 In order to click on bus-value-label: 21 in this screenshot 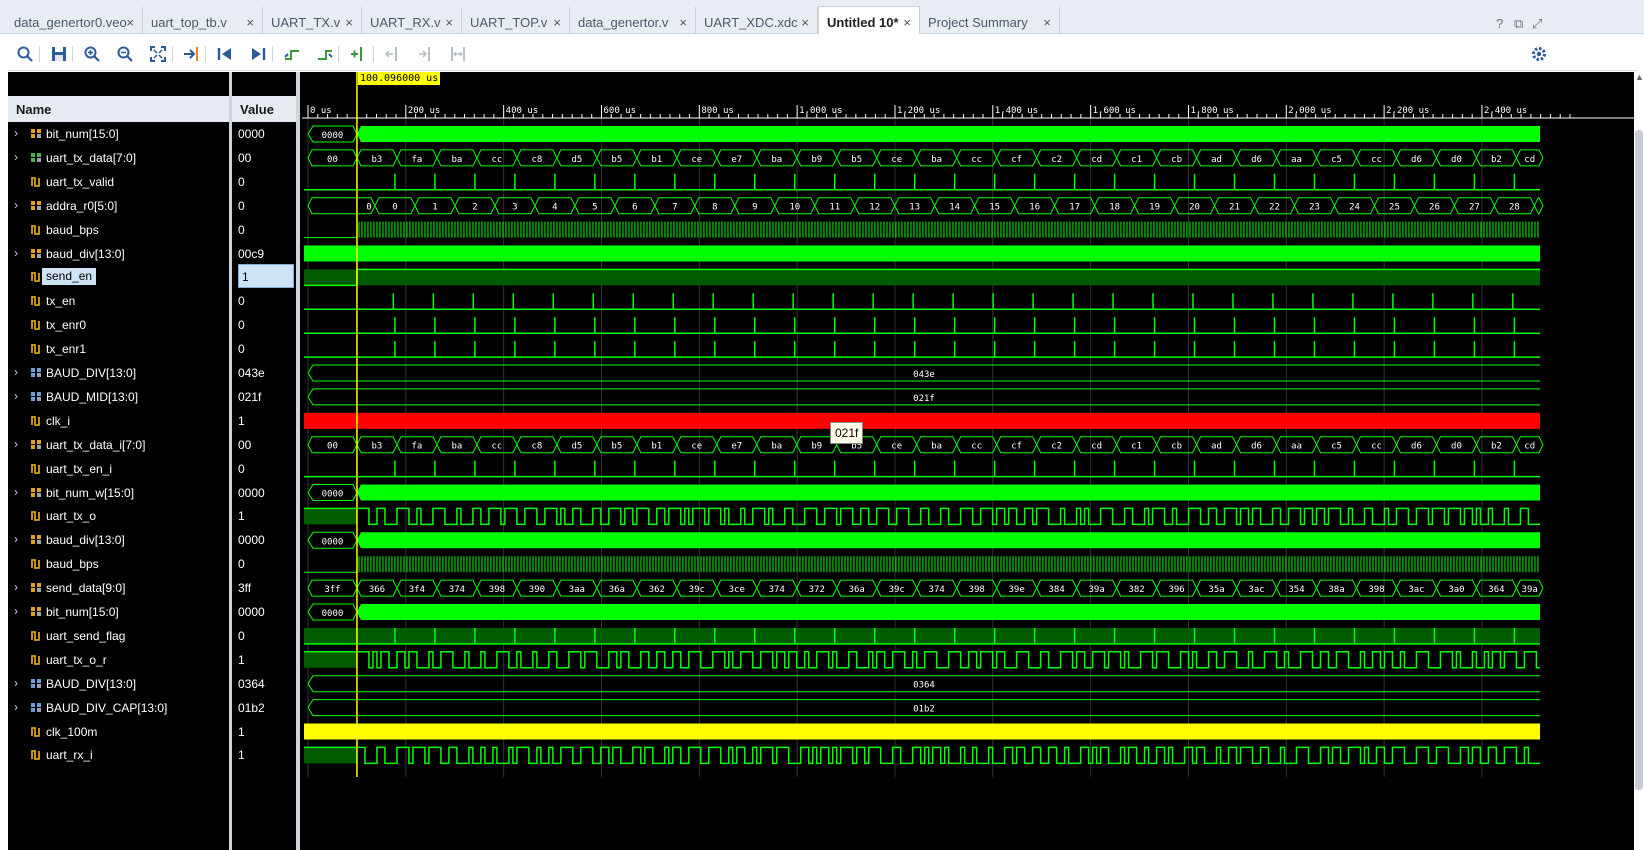, I will do `click(1234, 208)`.